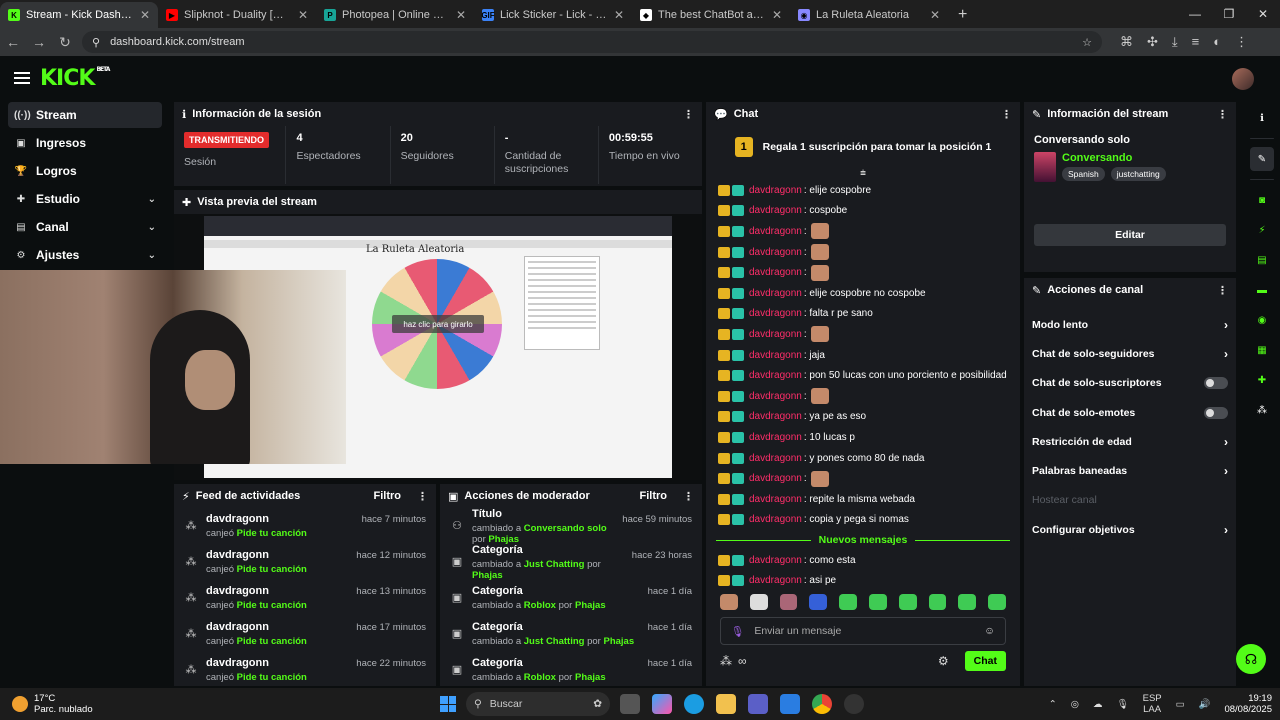 The image size is (1280, 720). I want to click on user-avatar, so click(1243, 79).